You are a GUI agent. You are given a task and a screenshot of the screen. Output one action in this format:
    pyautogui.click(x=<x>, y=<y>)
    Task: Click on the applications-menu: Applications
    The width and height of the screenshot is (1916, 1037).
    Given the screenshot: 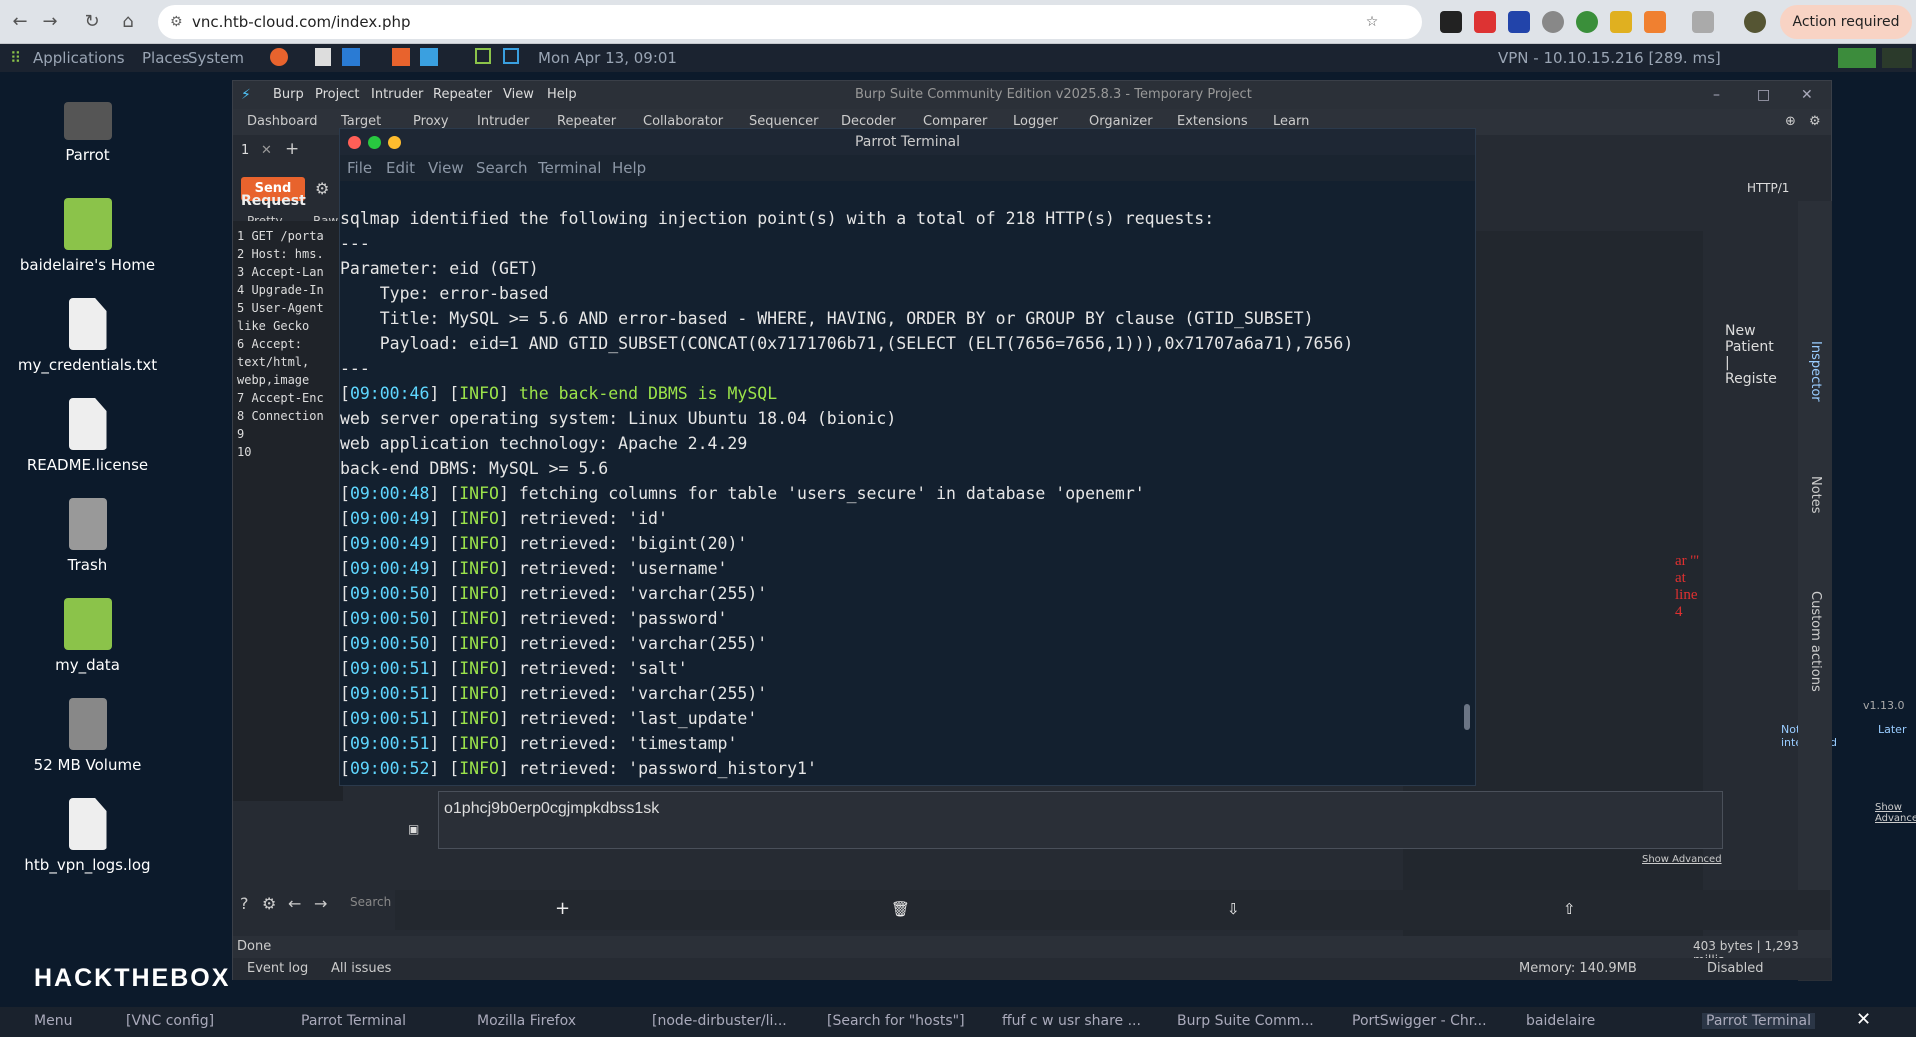 What is the action you would take?
    pyautogui.click(x=79, y=58)
    